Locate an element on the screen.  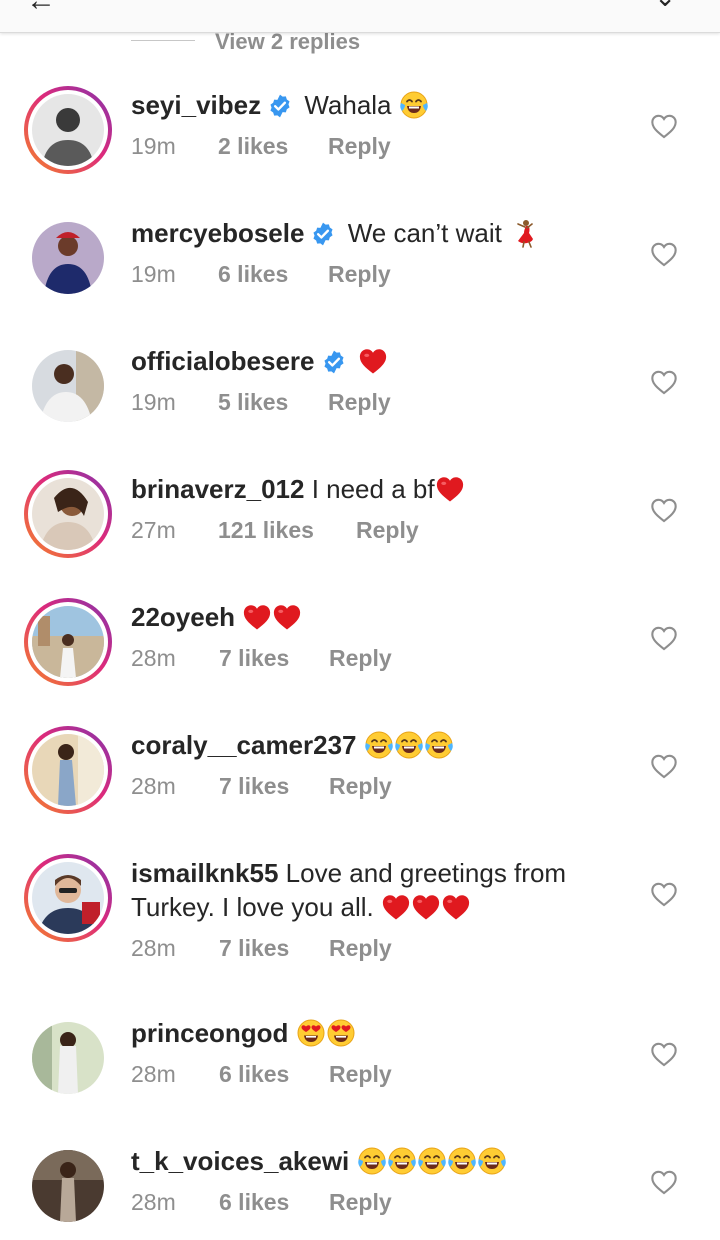
comment-username: 22oyeeh is located at coordinates (183, 617).